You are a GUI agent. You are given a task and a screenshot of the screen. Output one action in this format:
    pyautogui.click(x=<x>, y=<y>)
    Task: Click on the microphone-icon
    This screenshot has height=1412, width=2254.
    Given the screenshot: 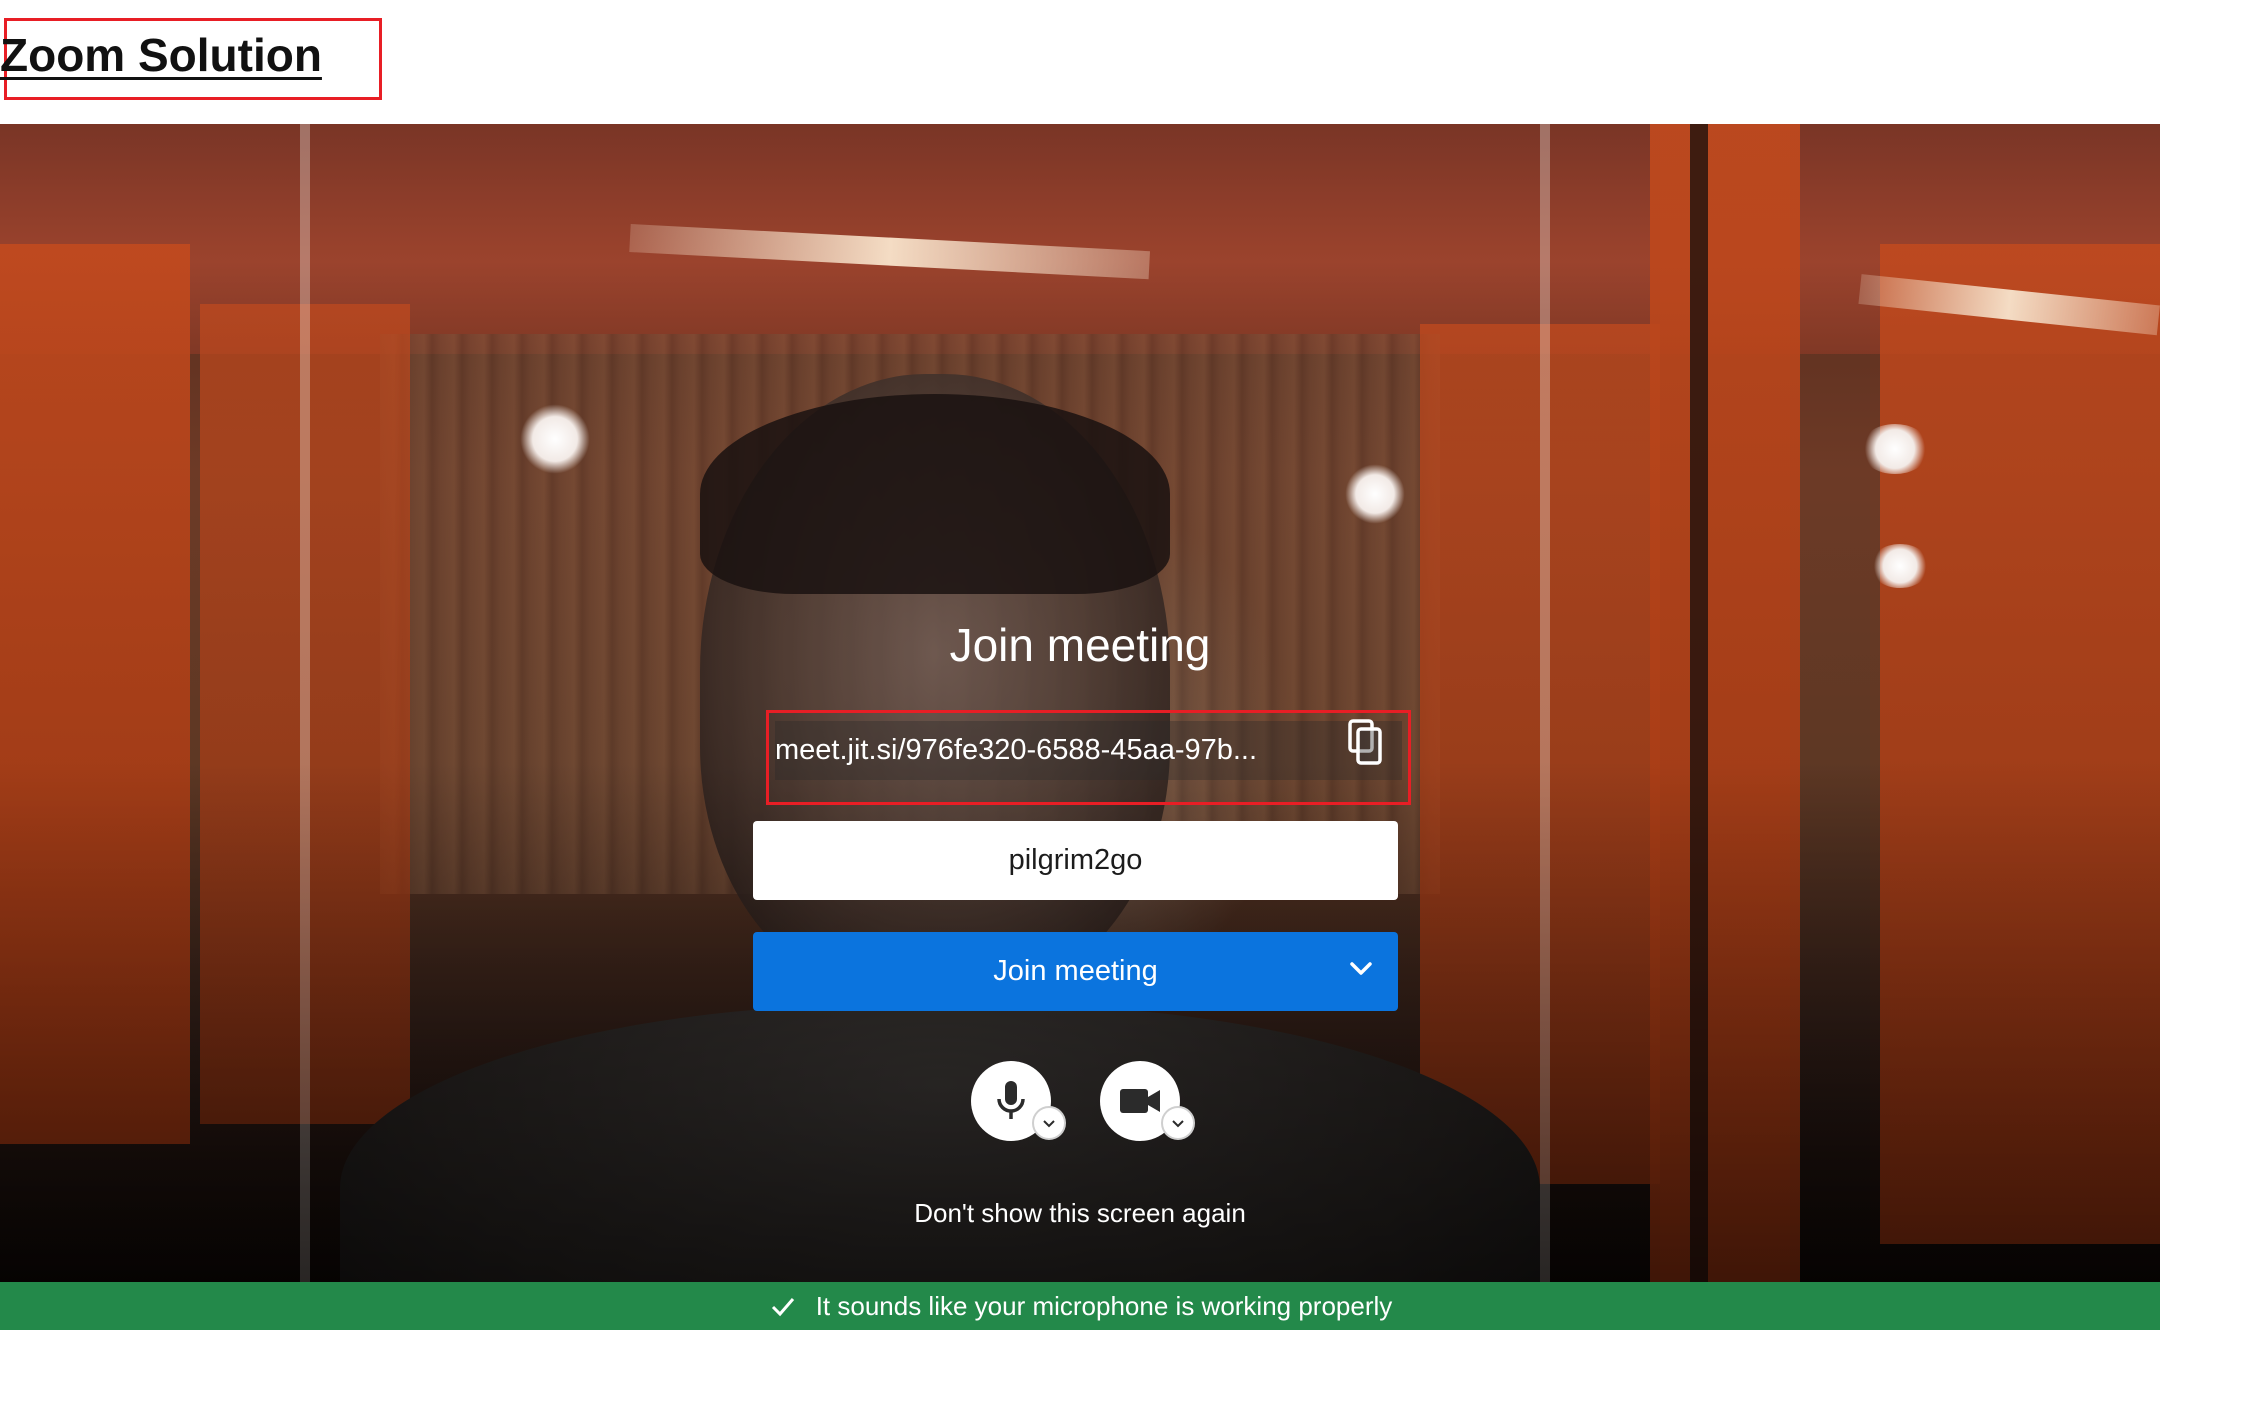 What is the action you would take?
    pyautogui.click(x=1011, y=1100)
    